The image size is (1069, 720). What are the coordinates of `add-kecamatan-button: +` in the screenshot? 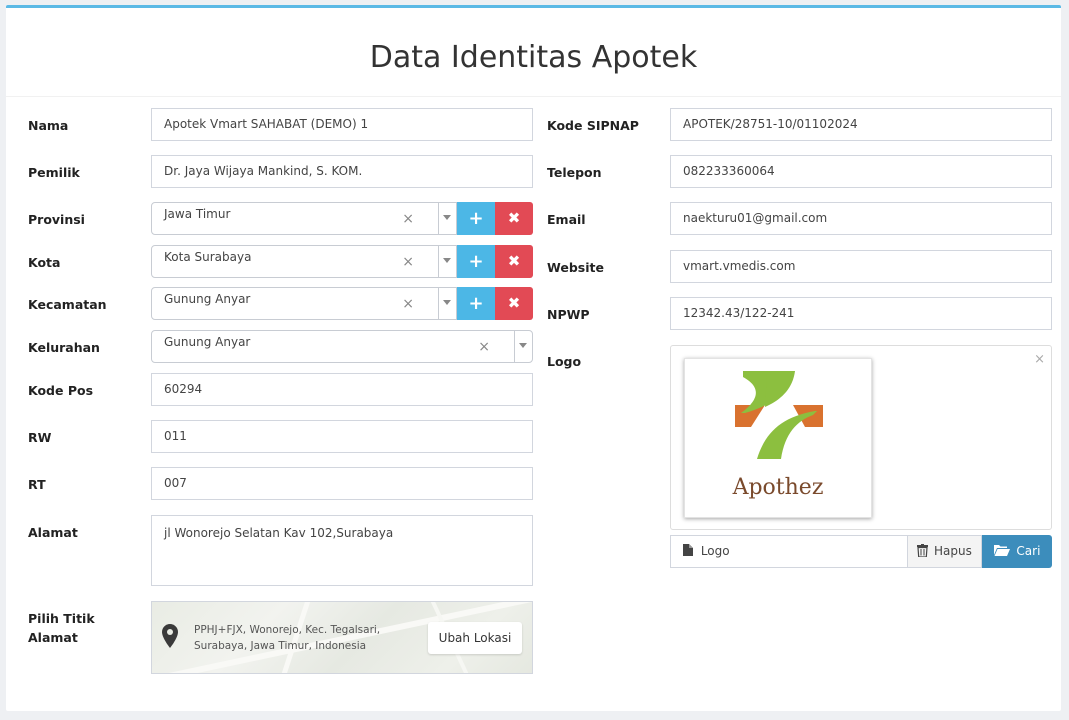 It's located at (476, 303).